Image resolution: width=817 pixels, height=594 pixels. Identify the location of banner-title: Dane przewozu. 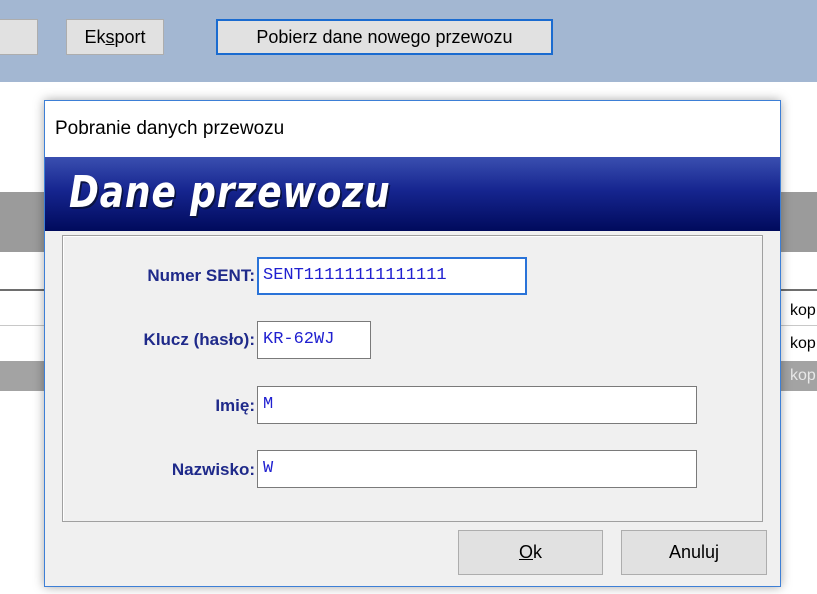
(230, 192).